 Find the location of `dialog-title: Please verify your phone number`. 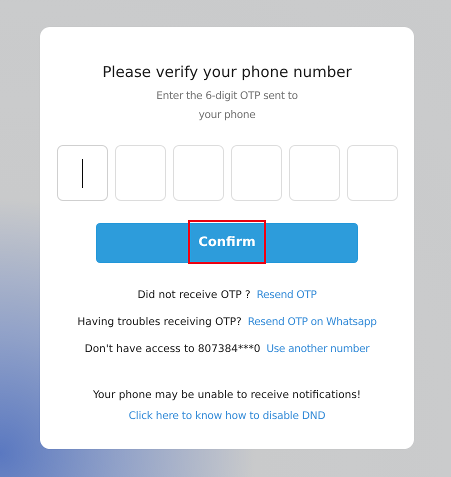

dialog-title: Please verify your phone number is located at coordinates (227, 72).